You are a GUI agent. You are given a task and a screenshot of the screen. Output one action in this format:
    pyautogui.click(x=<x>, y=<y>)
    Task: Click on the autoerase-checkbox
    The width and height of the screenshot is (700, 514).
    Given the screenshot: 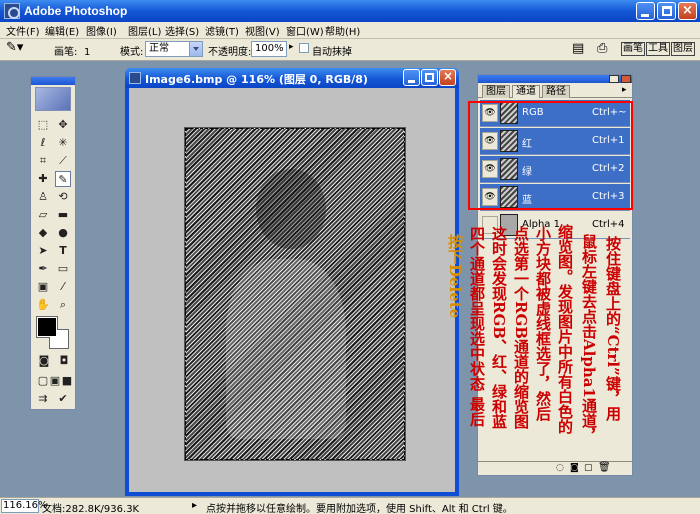 What is the action you would take?
    pyautogui.click(x=304, y=48)
    